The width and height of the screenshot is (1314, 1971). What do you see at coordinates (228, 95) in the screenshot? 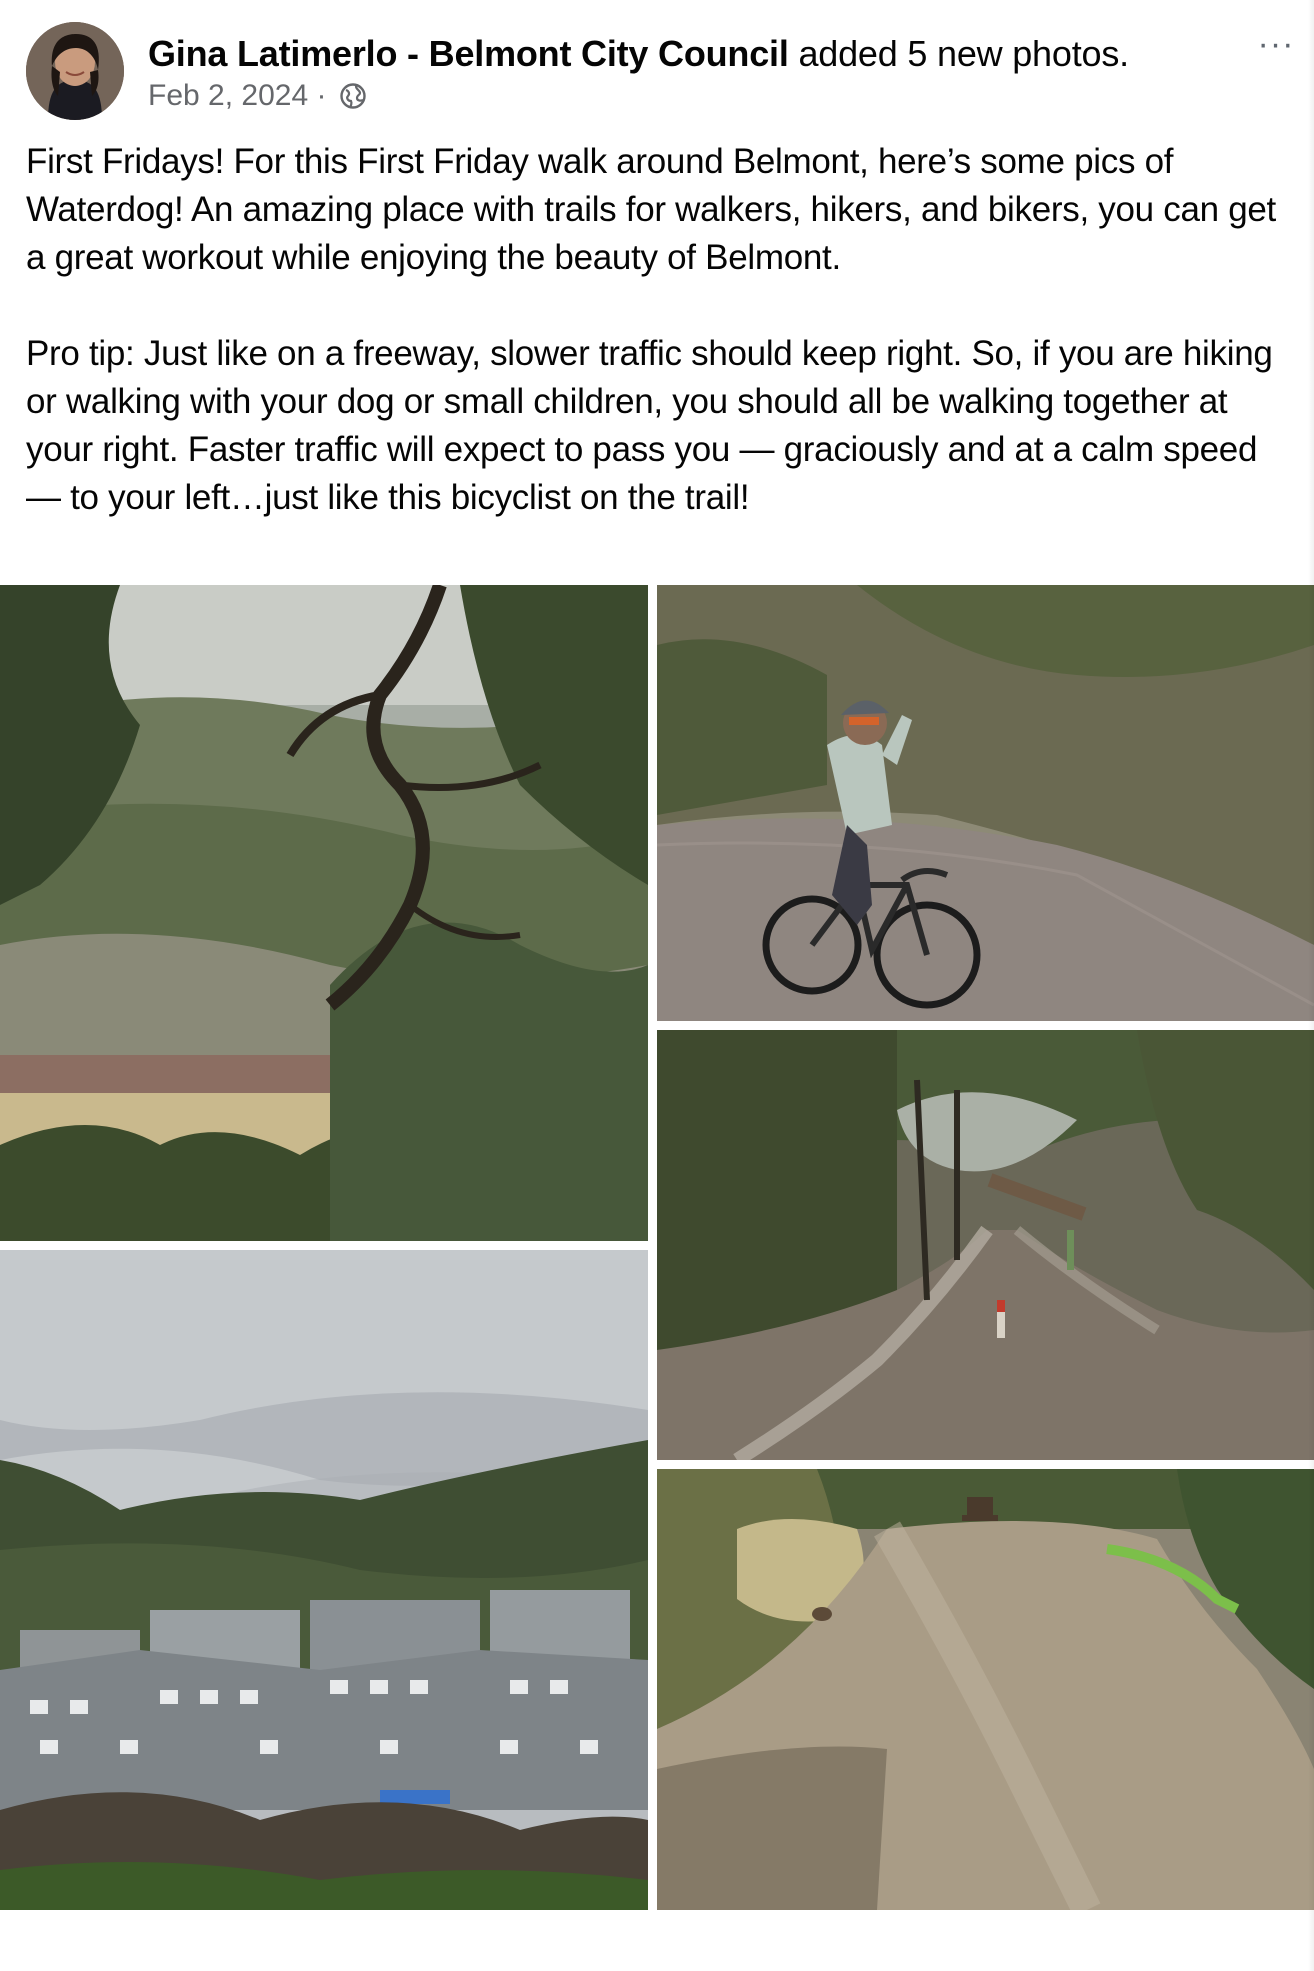
I see `post-date-link: Feb 2, 2024` at bounding box center [228, 95].